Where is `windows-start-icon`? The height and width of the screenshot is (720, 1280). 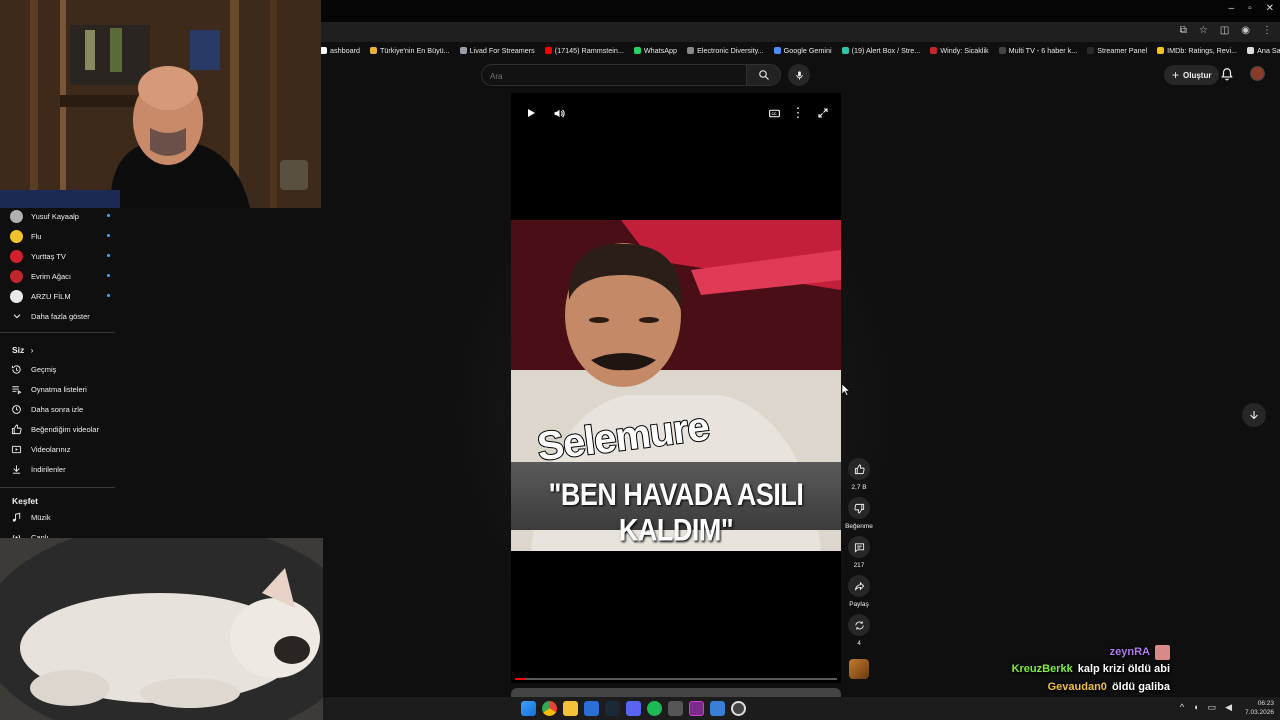
windows-start-icon is located at coordinates (528, 708).